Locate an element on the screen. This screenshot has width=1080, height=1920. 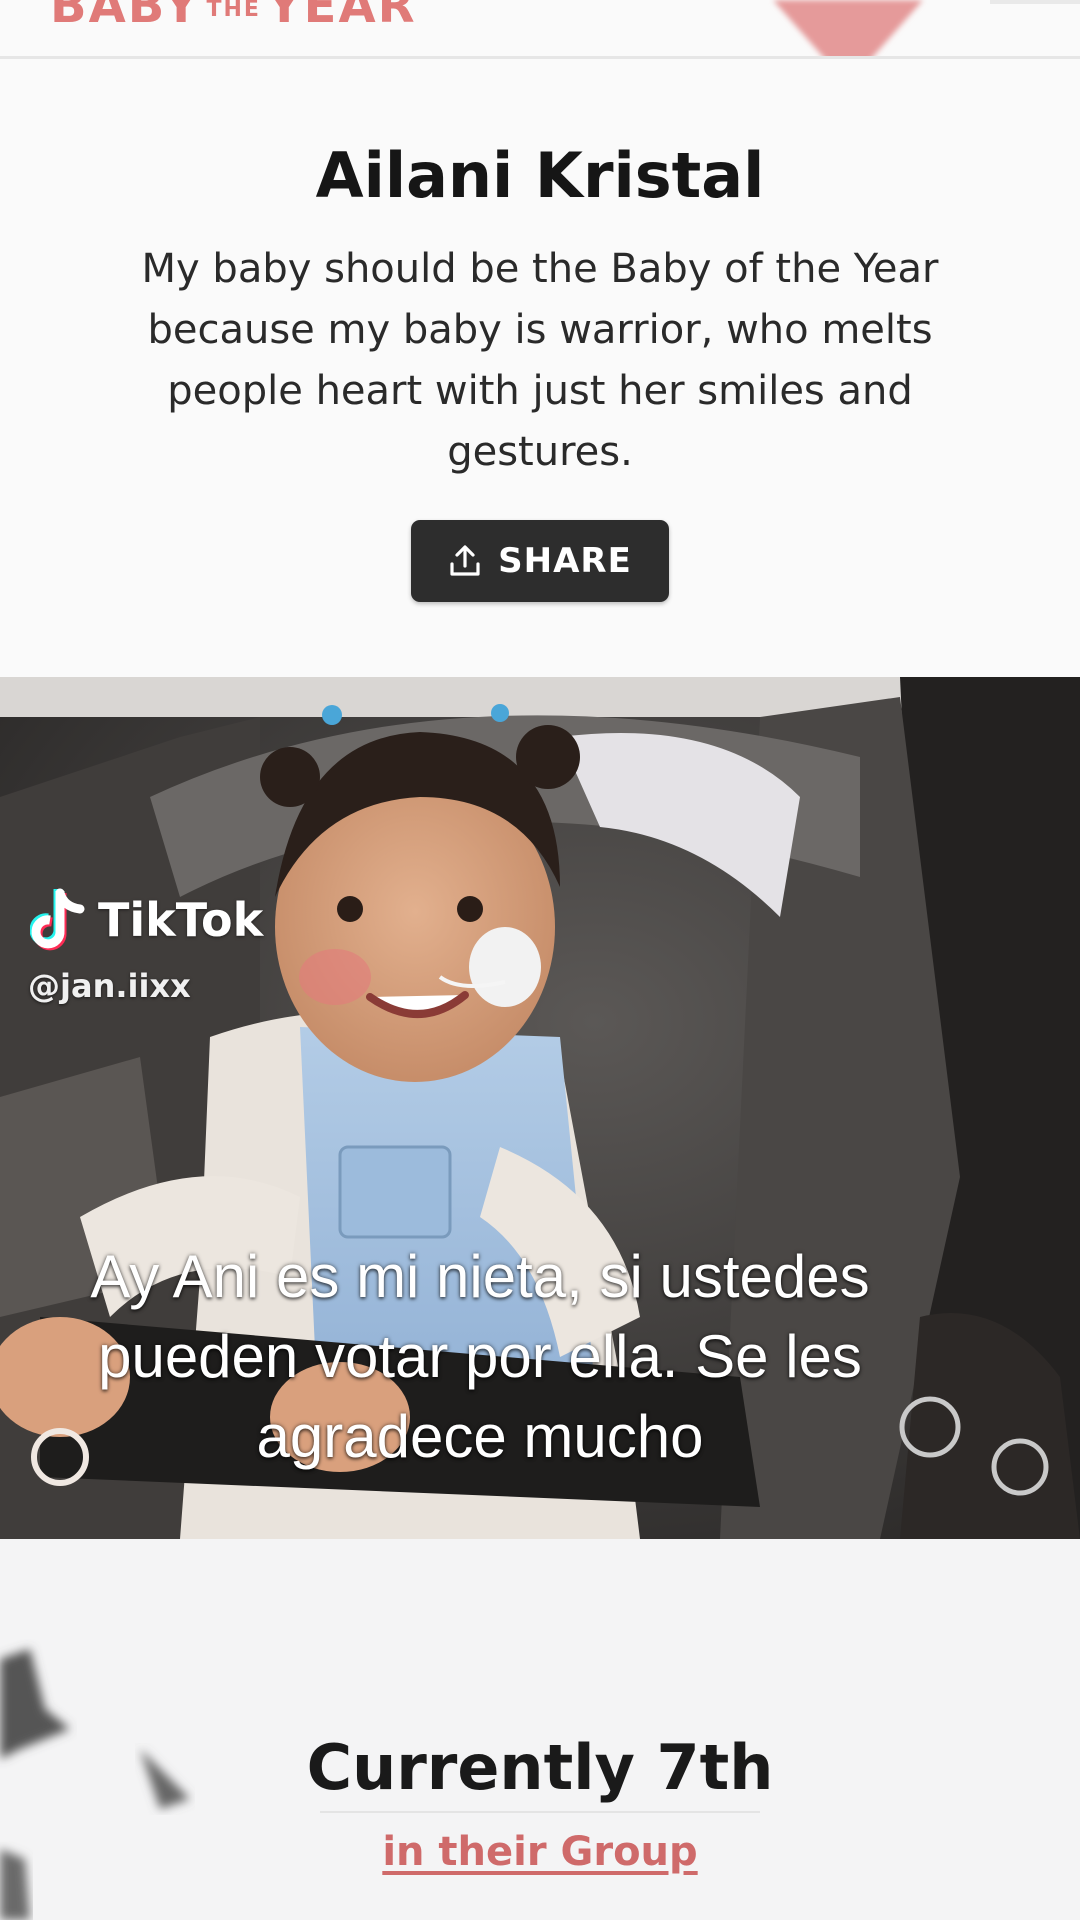
group-link: in their Group is located at coordinates (540, 1852).